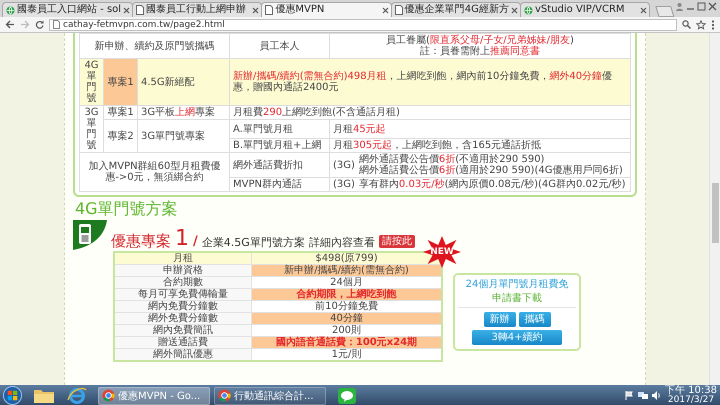 The height and width of the screenshot is (405, 720). What do you see at coordinates (12, 395) in the screenshot?
I see `start-icon` at bounding box center [12, 395].